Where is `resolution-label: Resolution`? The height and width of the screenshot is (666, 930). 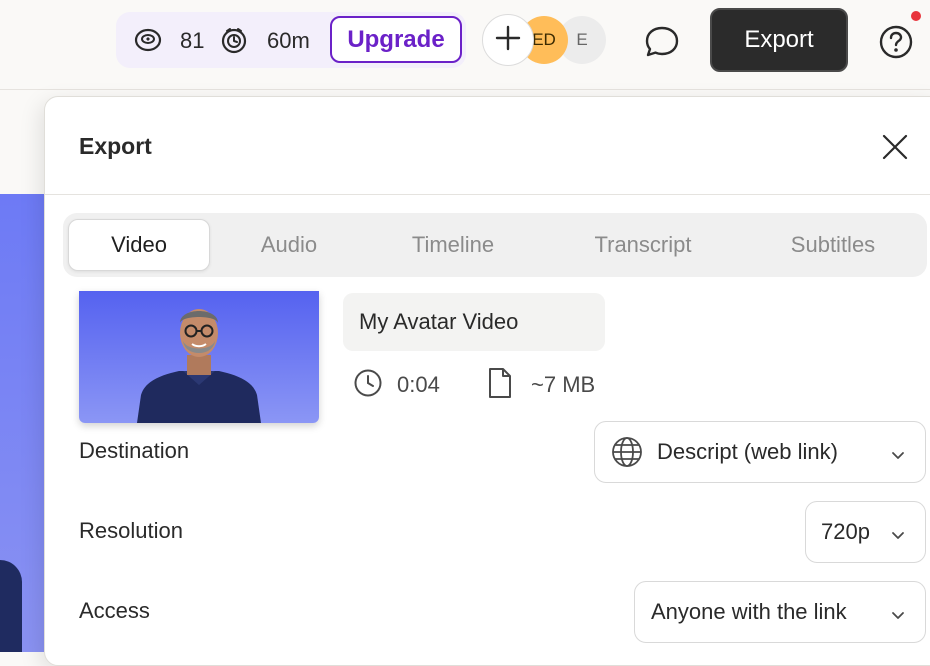 resolution-label: Resolution is located at coordinates (131, 530).